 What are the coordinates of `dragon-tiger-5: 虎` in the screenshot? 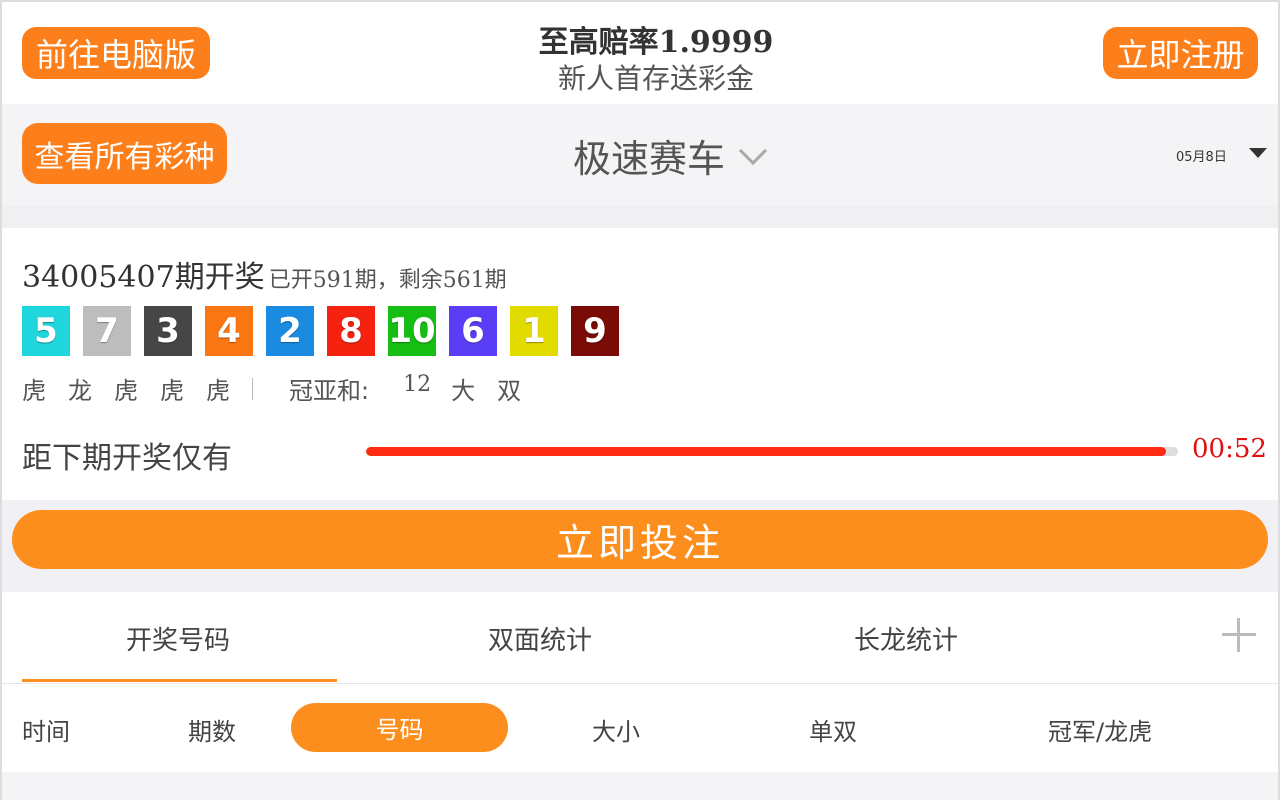 It's located at (218, 391).